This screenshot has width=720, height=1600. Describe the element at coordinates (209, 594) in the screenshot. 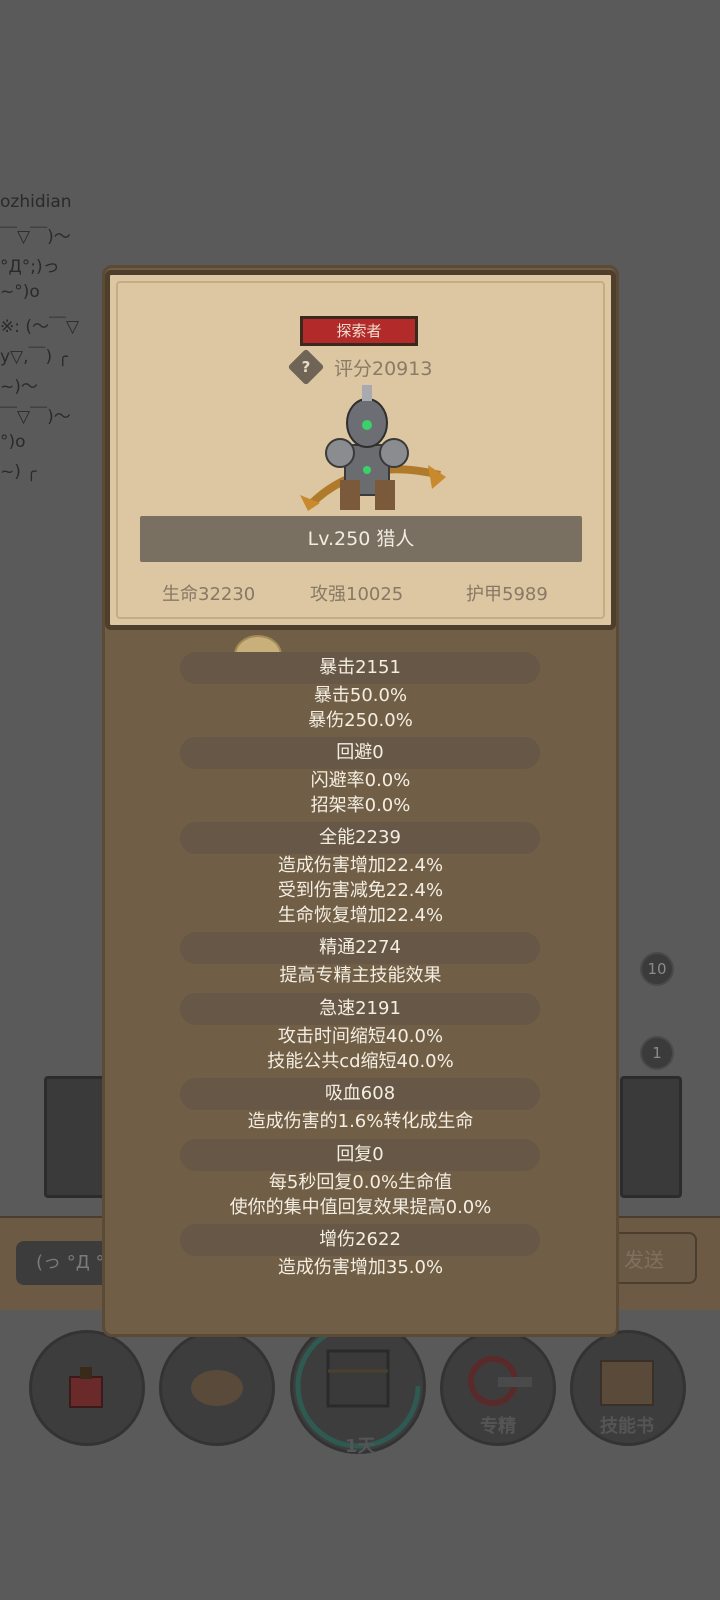

I see `hp-stat: 生命32230` at that location.